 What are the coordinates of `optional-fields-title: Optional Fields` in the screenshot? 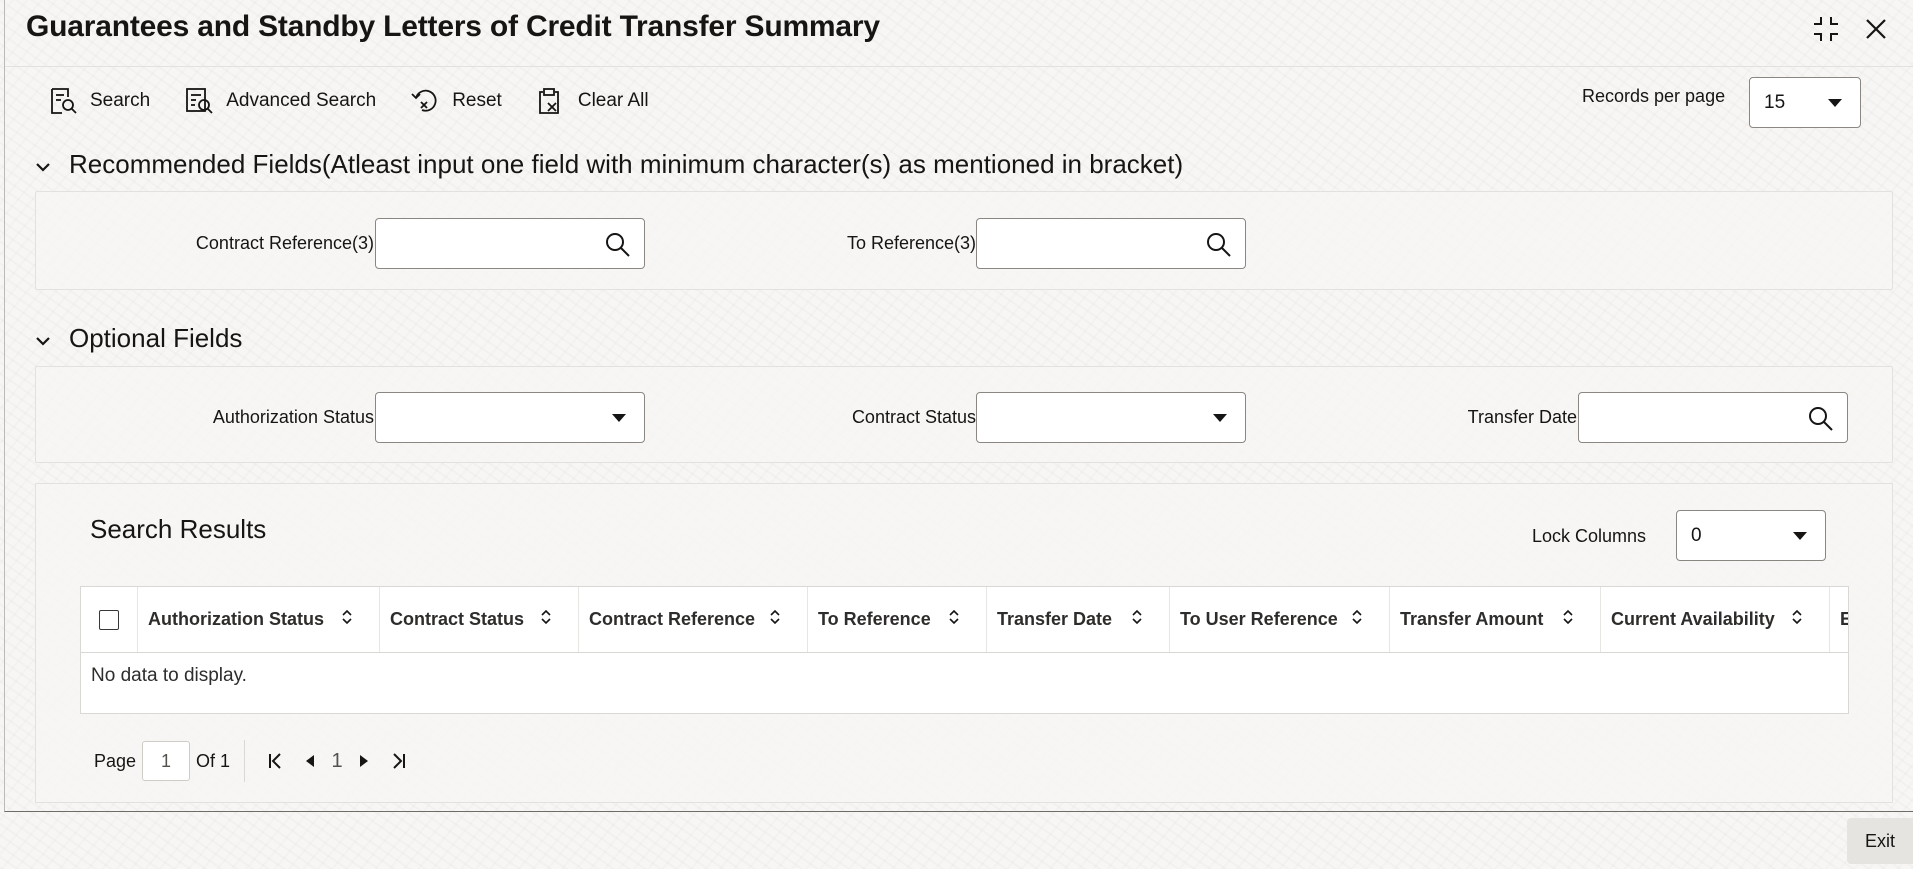 It's located at (156, 338).